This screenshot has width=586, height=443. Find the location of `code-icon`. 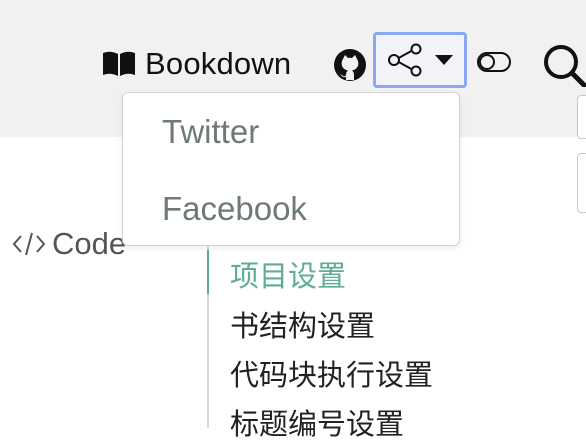

code-icon is located at coordinates (29, 244).